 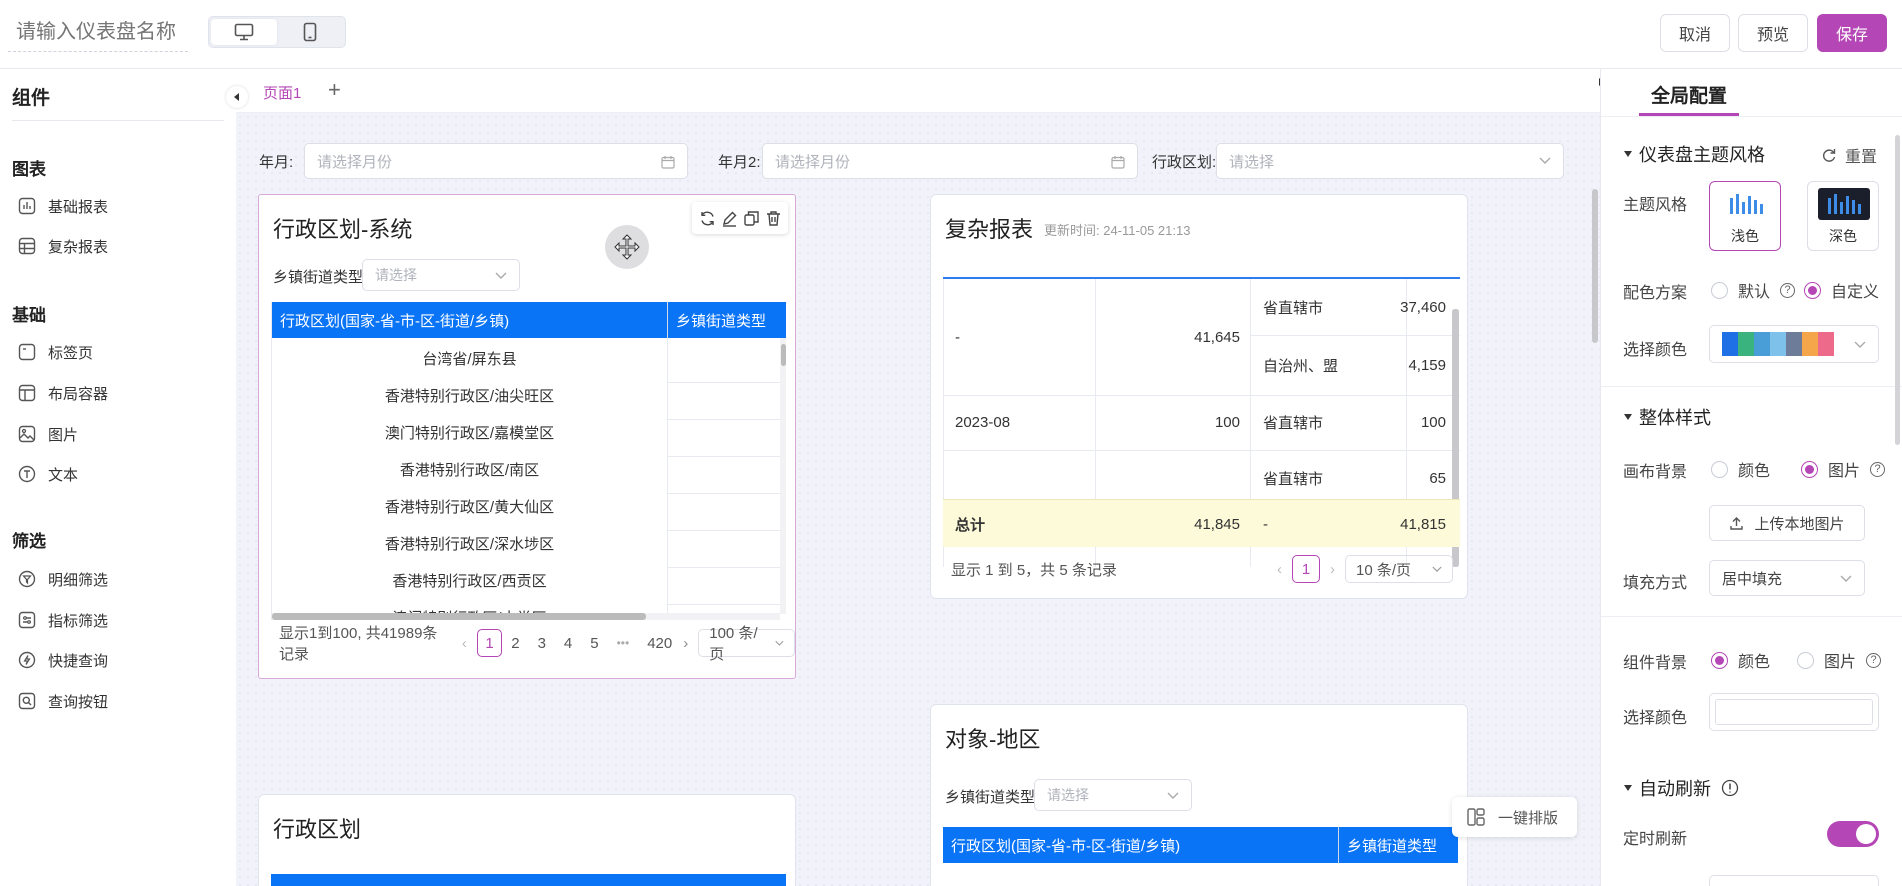 What do you see at coordinates (1841, 290) in the screenshot?
I see `scheme-custom-radio: 自定义` at bounding box center [1841, 290].